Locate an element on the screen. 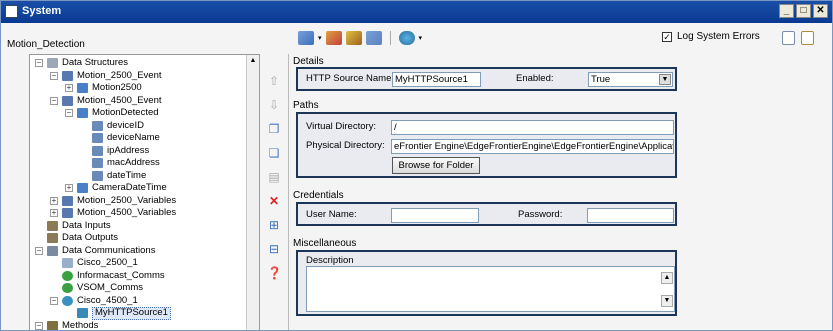 The width and height of the screenshot is (833, 331). tree-item: Informacast_Comms is located at coordinates (139, 276).